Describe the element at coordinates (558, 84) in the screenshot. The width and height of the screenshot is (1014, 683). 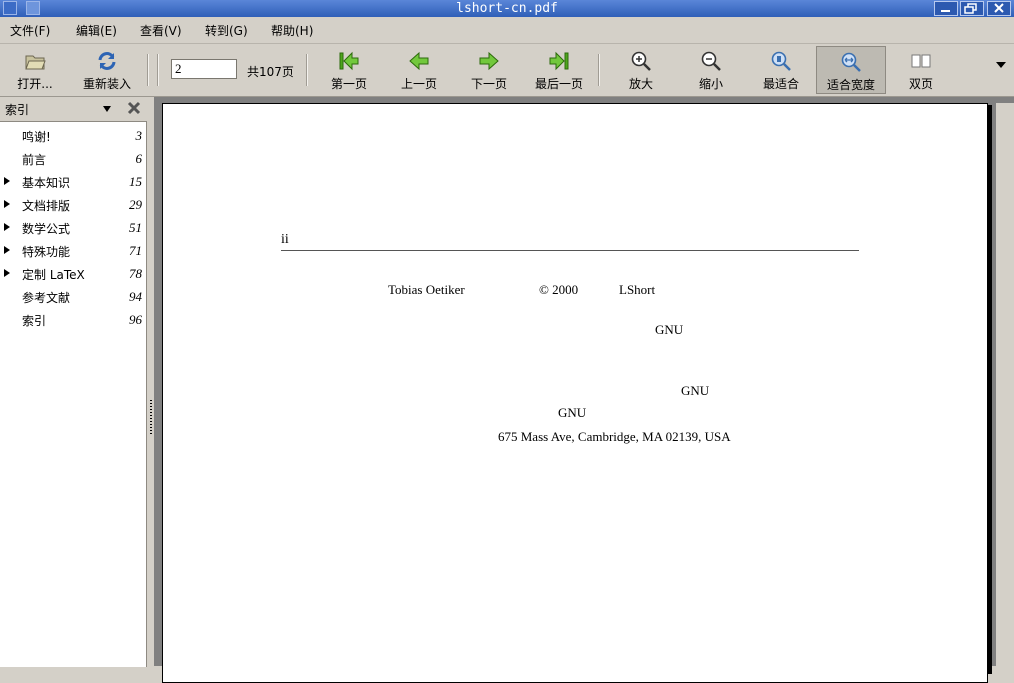
I see `last-page-label: 最后一页` at that location.